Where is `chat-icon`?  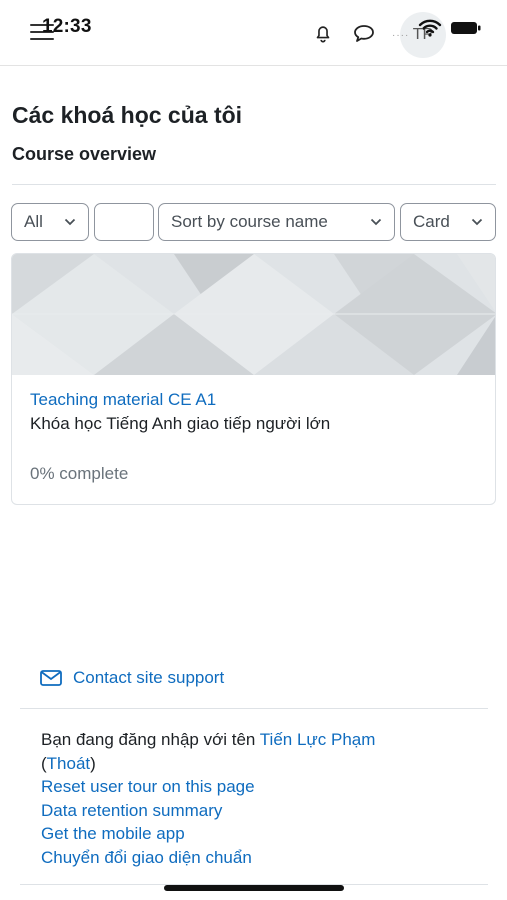 chat-icon is located at coordinates (364, 33).